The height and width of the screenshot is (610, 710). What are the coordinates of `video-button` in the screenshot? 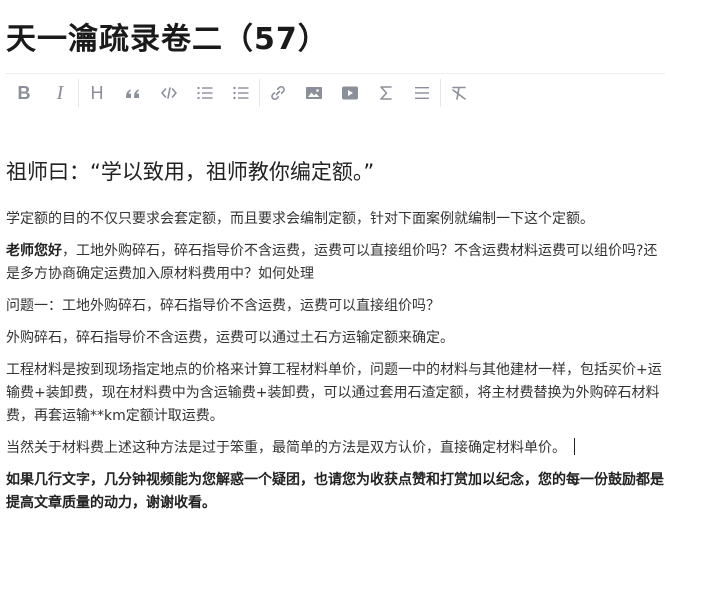 It's located at (350, 93).